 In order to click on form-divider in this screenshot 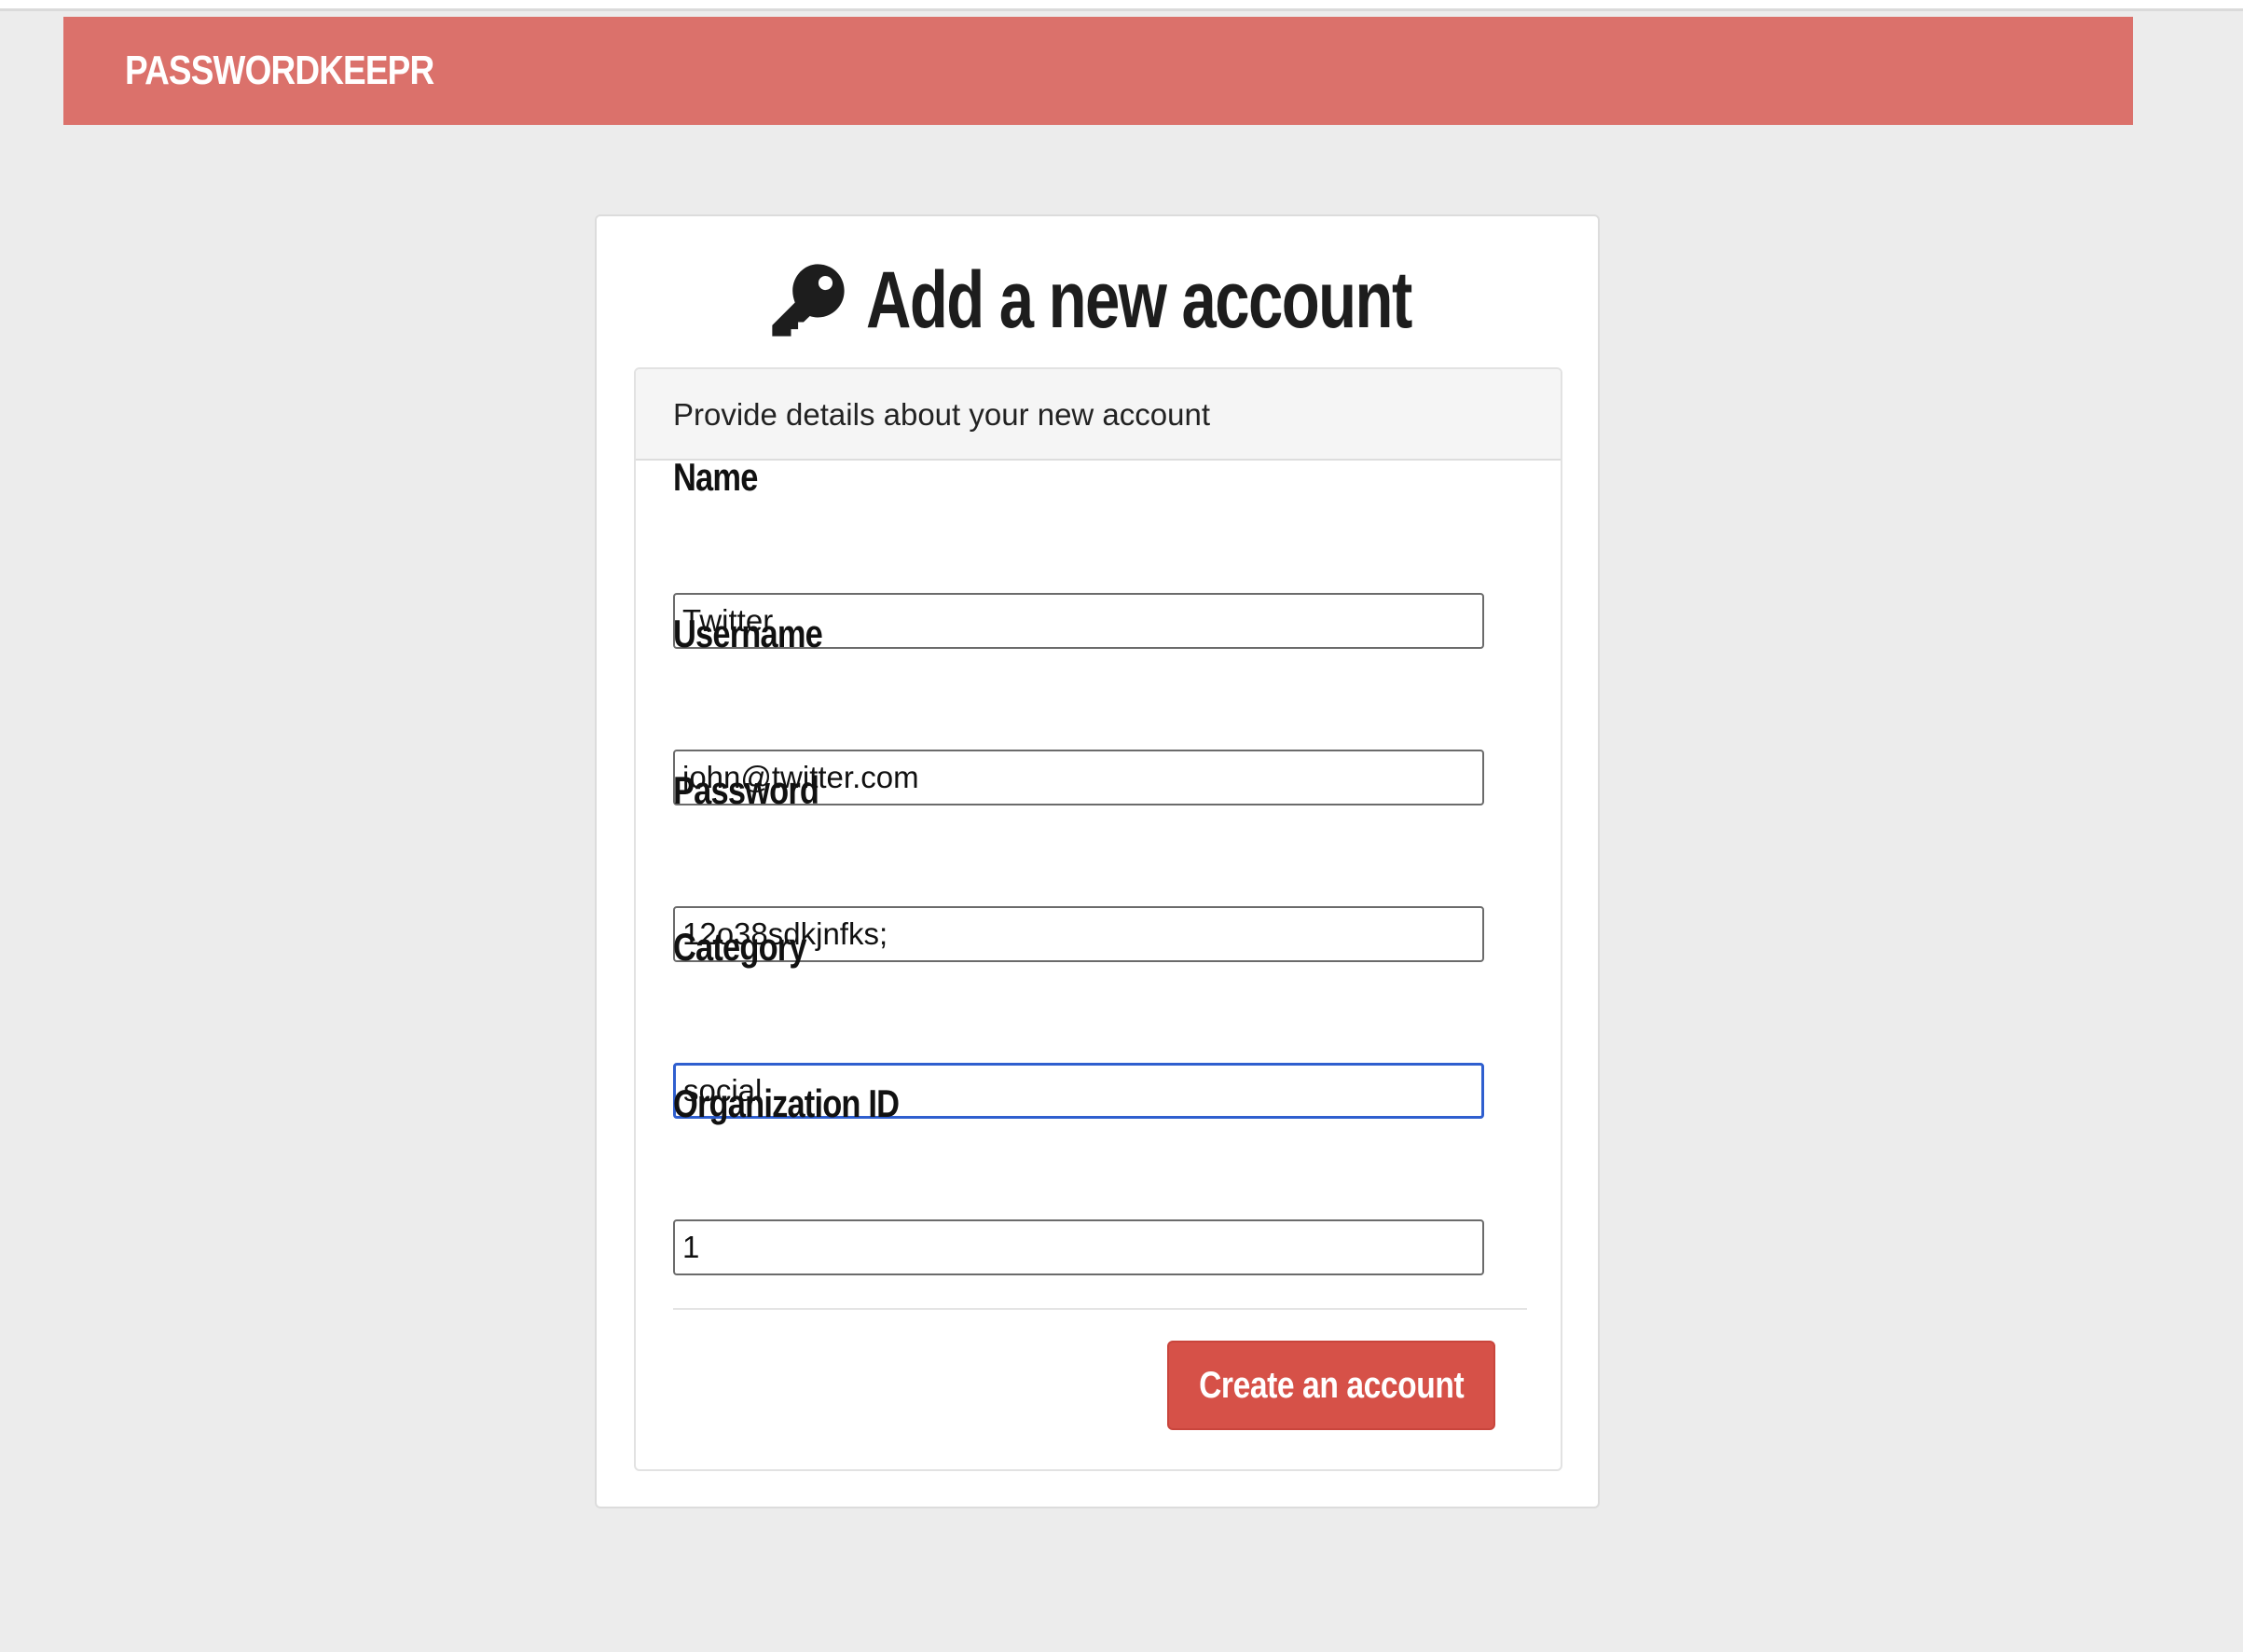, I will do `click(1100, 1309)`.